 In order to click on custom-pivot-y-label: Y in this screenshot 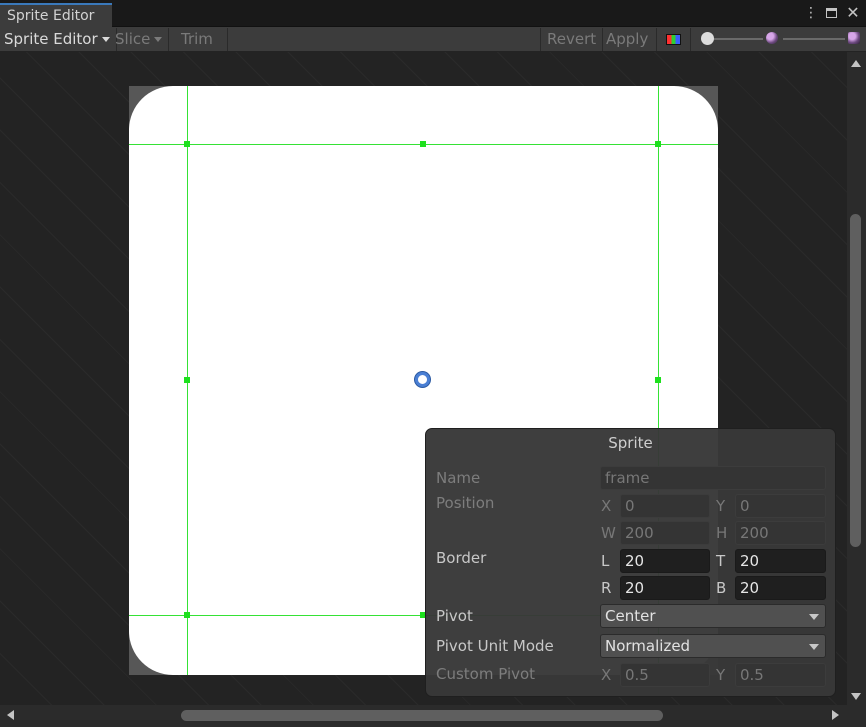, I will do `click(721, 675)`.